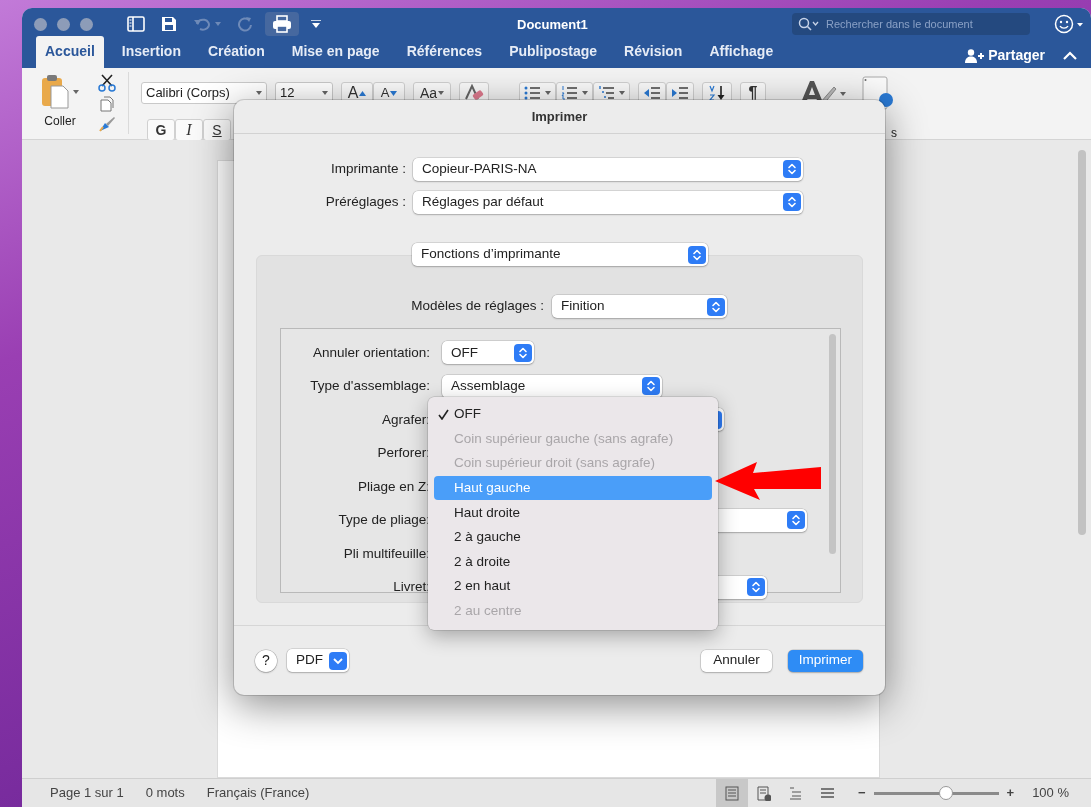 This screenshot has height=807, width=1091. I want to click on outline-icon, so click(796, 793).